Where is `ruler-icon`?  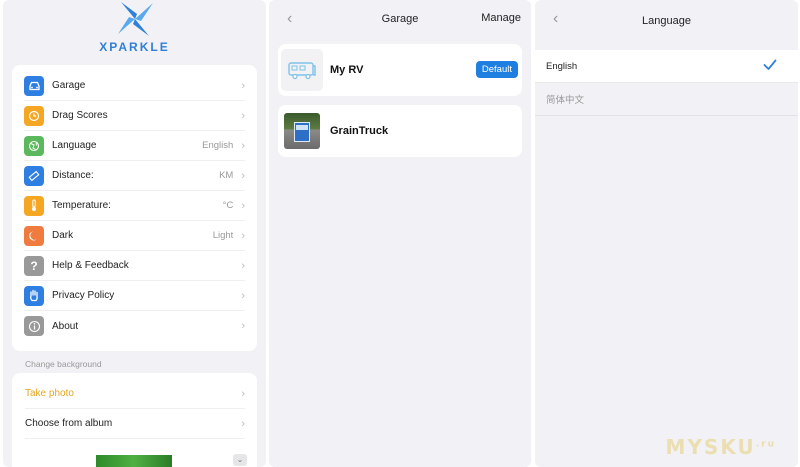 ruler-icon is located at coordinates (34, 175).